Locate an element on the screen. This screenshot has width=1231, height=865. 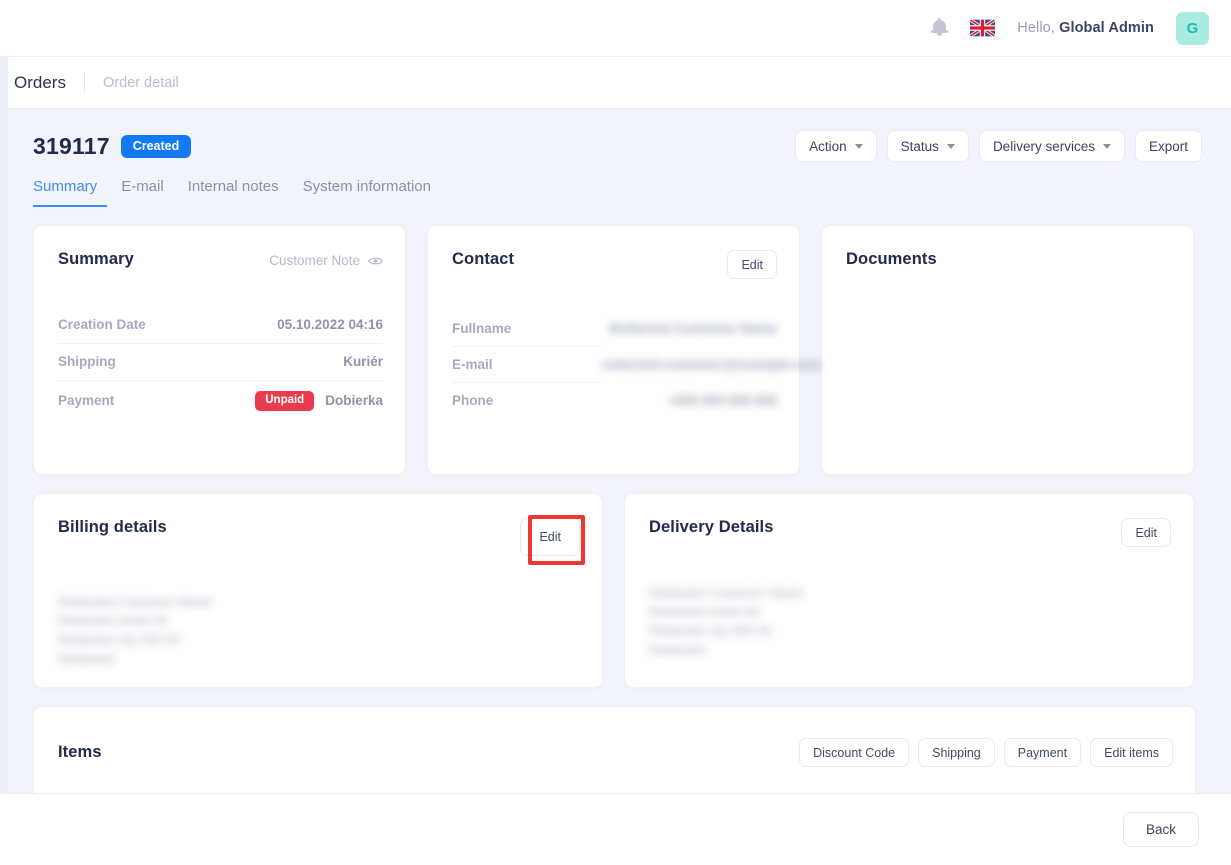
delivery-services-dropdown-button: Delivery services is located at coordinates (1051, 146).